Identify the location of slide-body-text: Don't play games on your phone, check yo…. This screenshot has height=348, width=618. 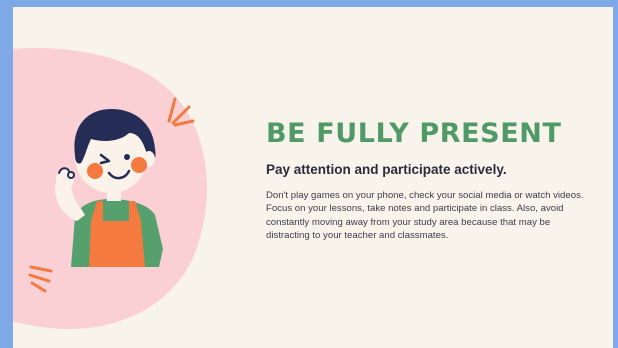
(425, 215).